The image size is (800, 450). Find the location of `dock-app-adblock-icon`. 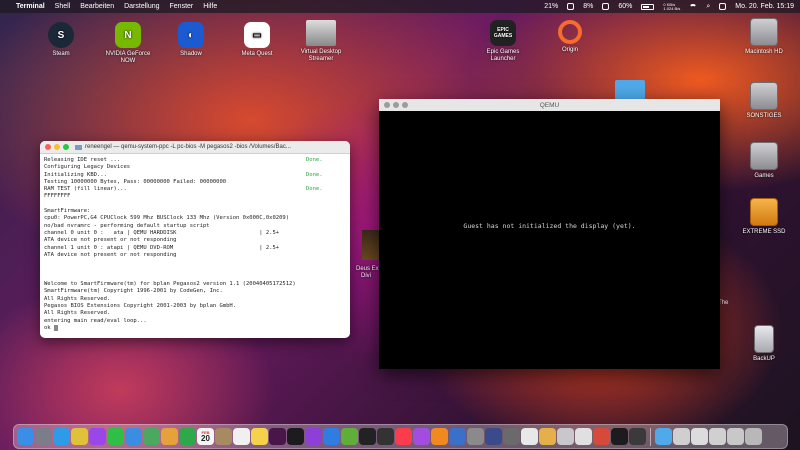

dock-app-adblock-icon is located at coordinates (349, 436).